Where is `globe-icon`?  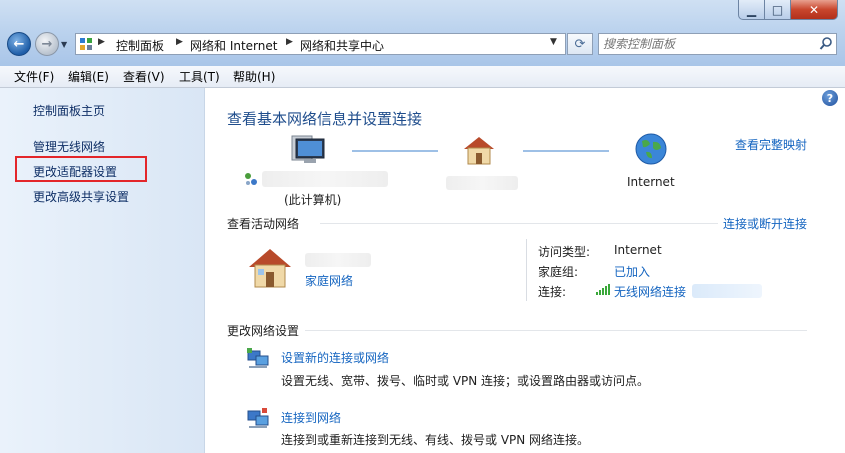
globe-icon is located at coordinates (651, 149).